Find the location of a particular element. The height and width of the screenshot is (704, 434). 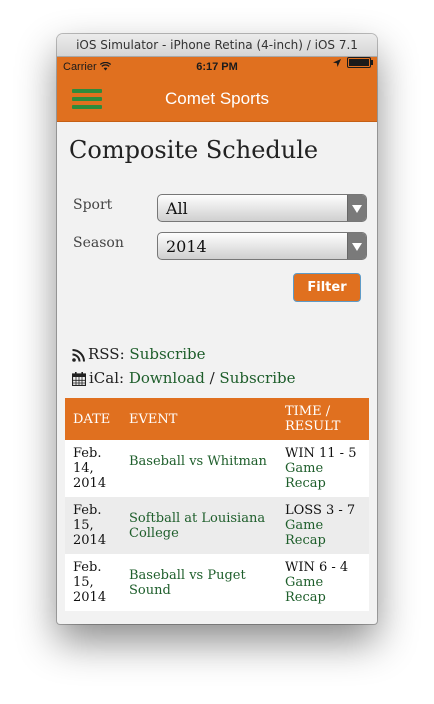

ical-label: iCal: is located at coordinates (107, 378).